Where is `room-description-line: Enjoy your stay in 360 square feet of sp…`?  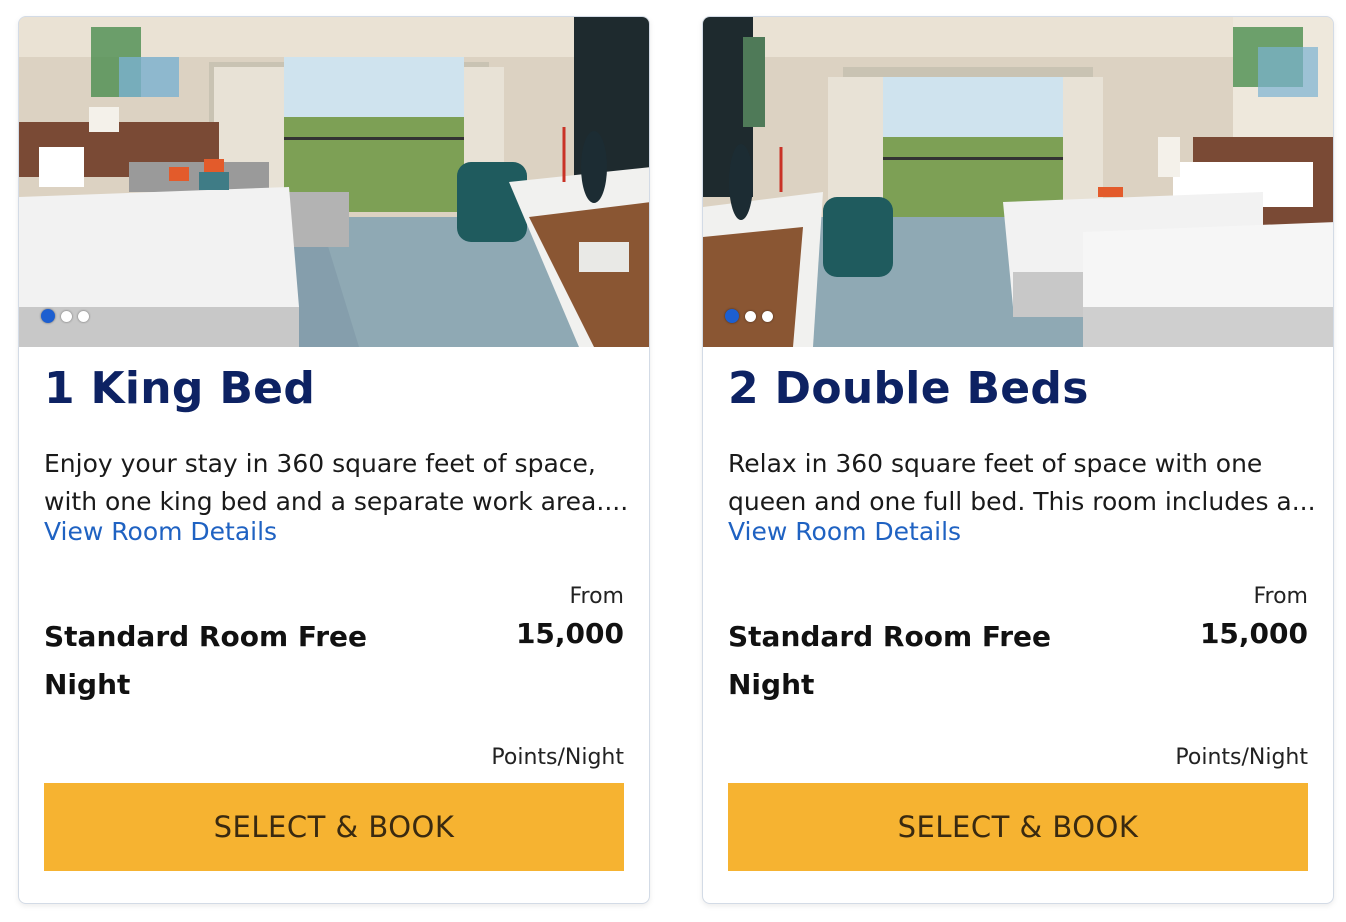
room-description-line: Enjoy your stay in 360 square feet of sp… is located at coordinates (320, 463).